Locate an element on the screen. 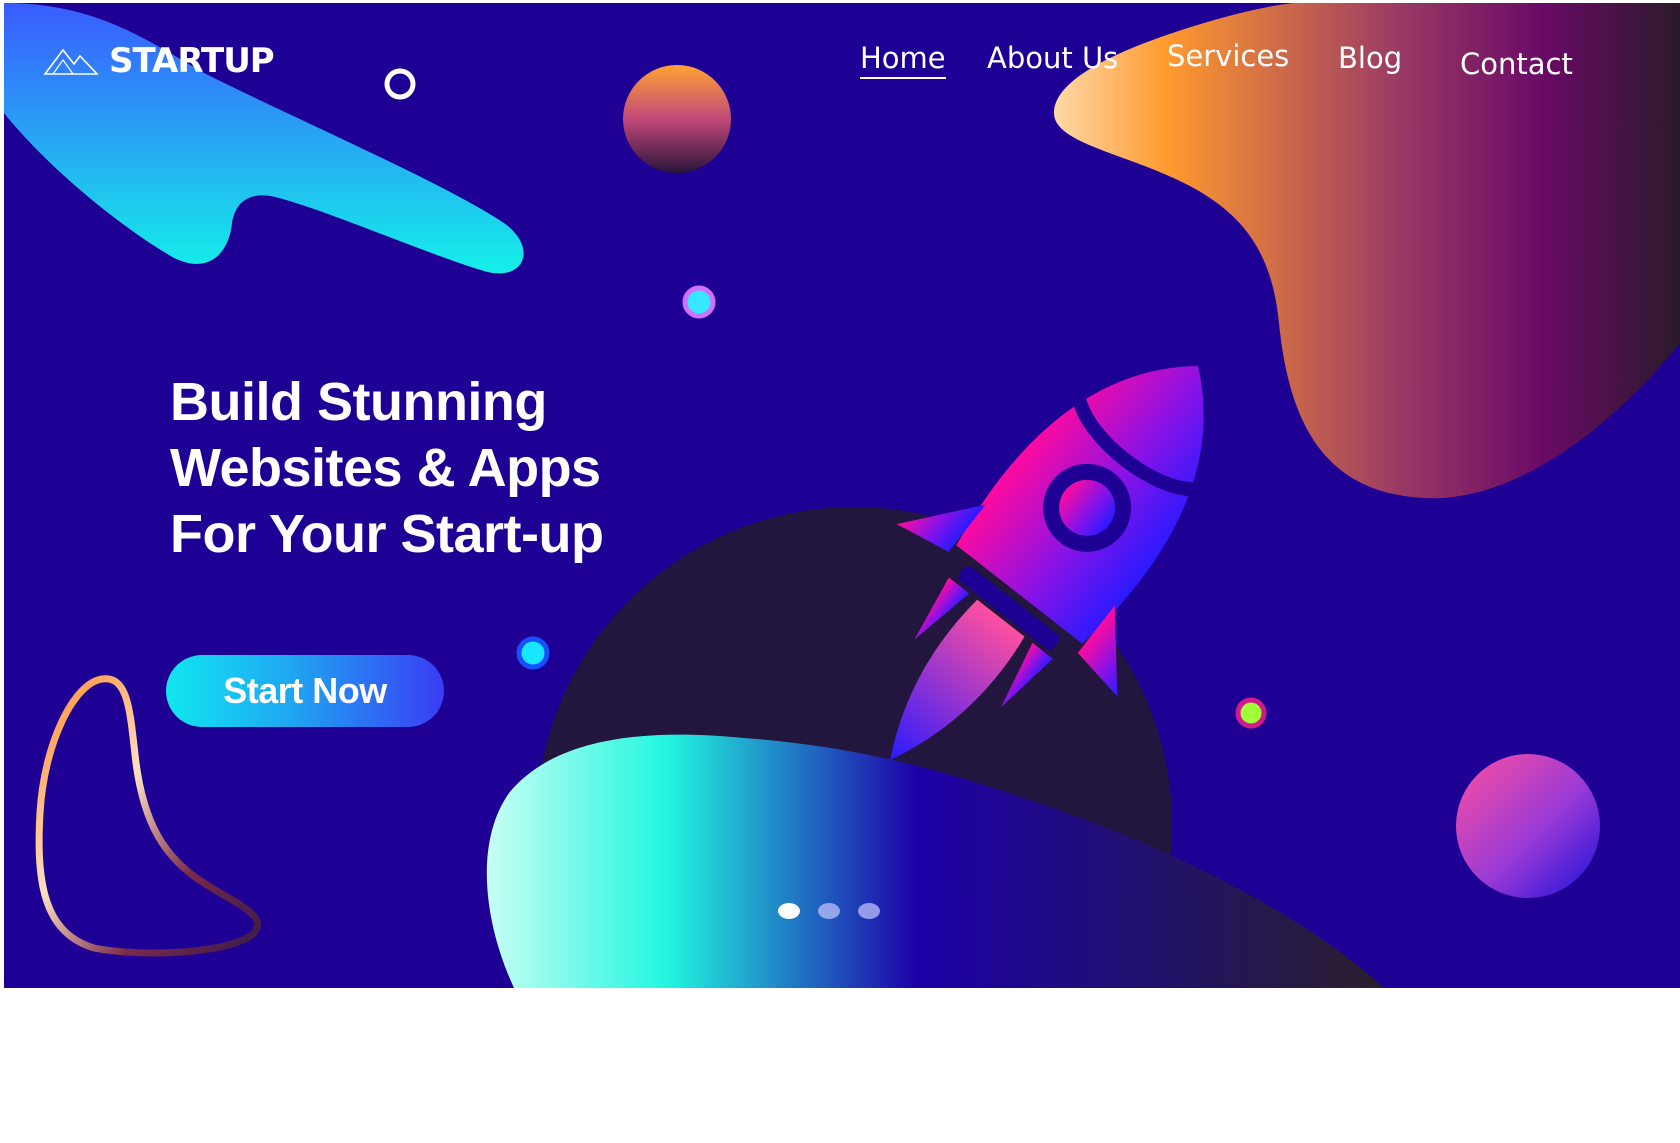 Image resolution: width=1680 pixels, height=1143 pixels. headline-line-1: Build Stunning is located at coordinates (358, 402).